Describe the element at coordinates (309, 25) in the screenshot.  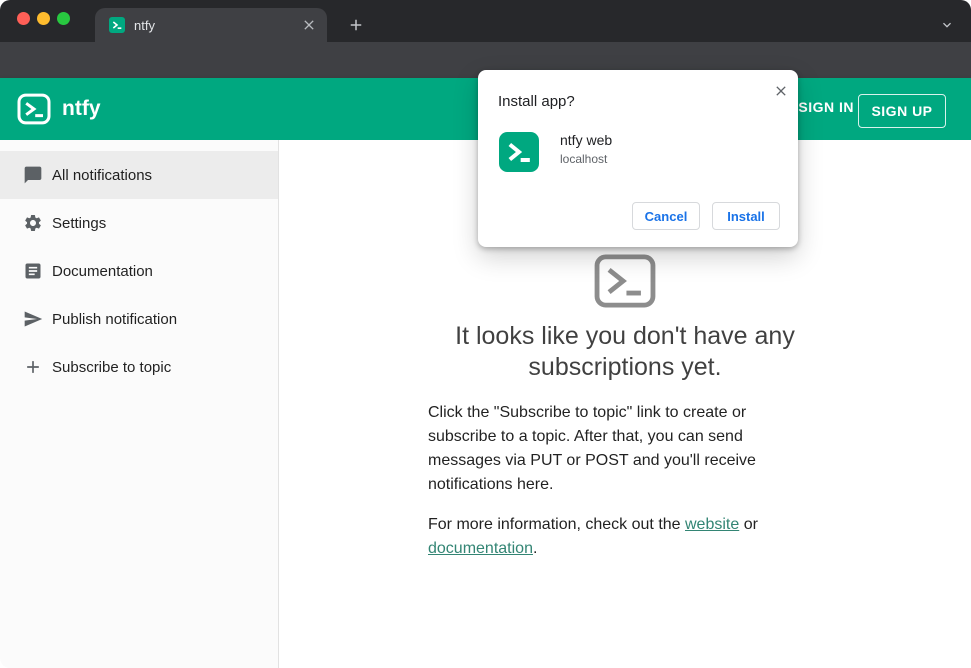
I see `tab-close-icon` at that location.